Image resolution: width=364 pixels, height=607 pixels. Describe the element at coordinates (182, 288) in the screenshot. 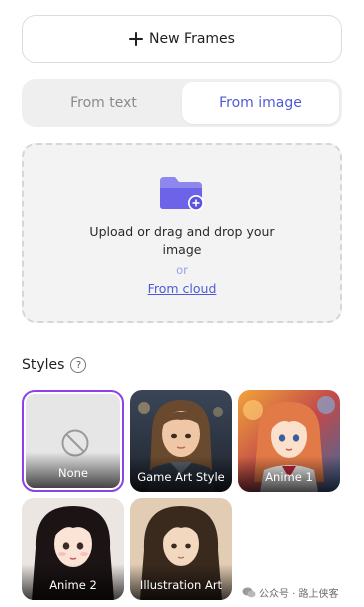

I see `from-cloud-link: From cloud` at that location.